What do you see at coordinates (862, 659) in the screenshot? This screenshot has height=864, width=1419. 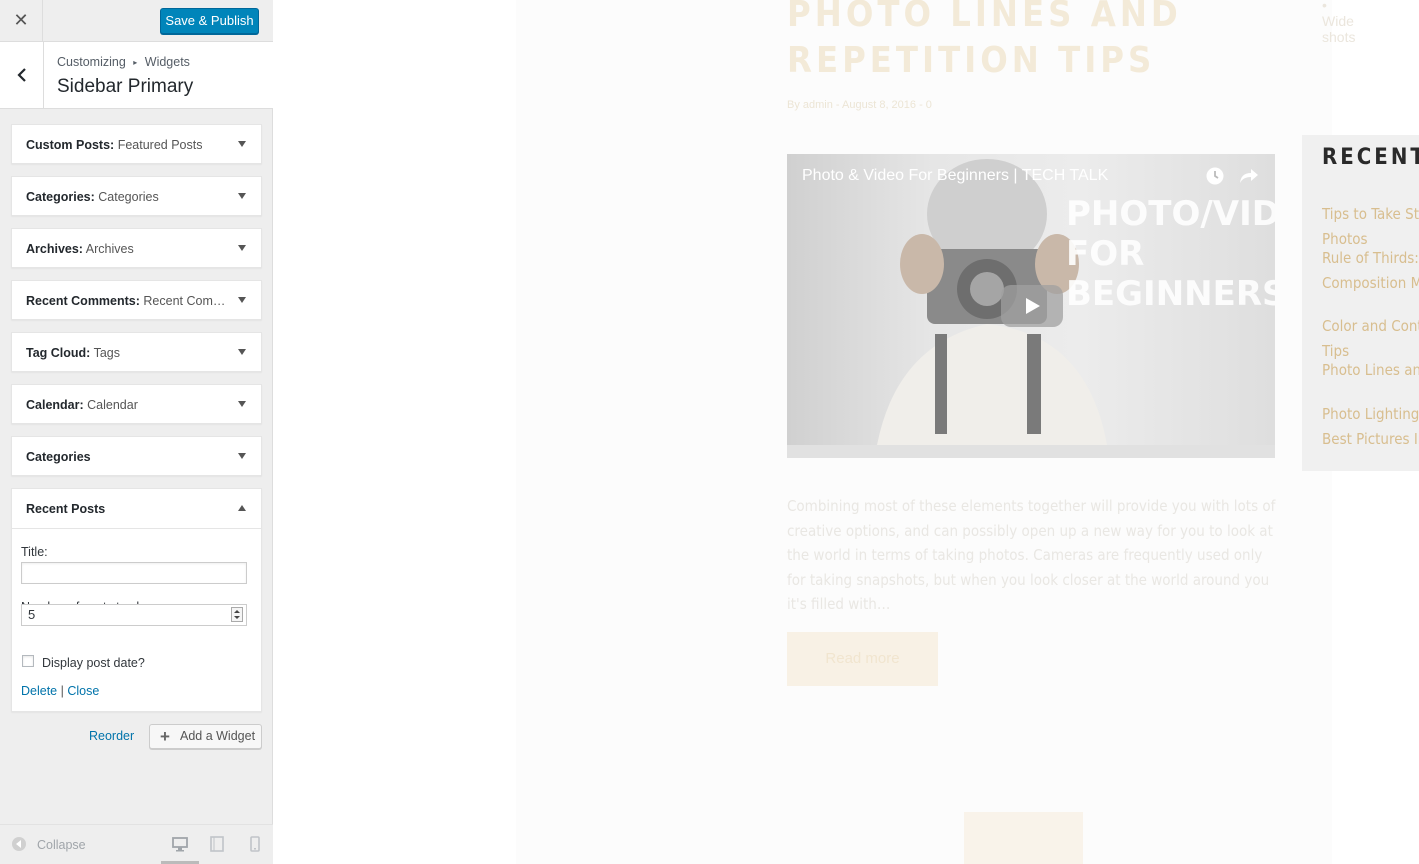 I see `read-more-button: Read more` at bounding box center [862, 659].